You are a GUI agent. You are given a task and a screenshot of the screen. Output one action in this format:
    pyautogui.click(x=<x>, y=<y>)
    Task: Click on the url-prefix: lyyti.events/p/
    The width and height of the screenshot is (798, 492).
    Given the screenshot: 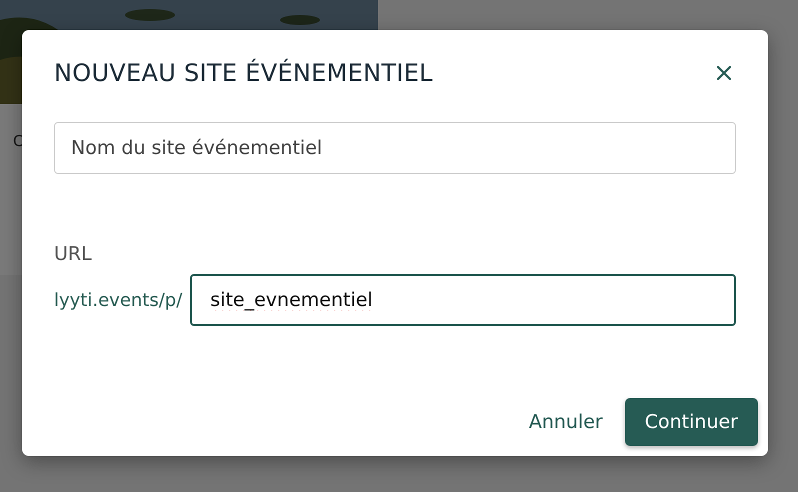 What is the action you would take?
    pyautogui.click(x=118, y=300)
    